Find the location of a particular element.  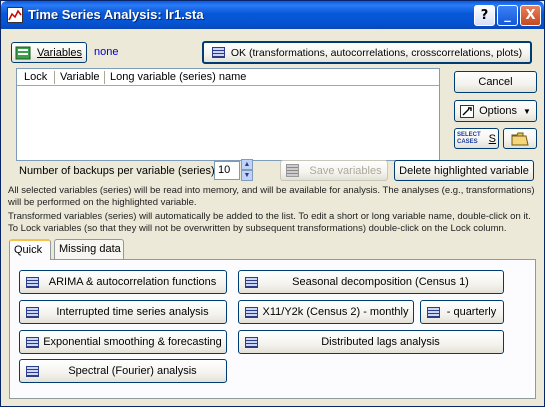

help-button: ? is located at coordinates (484, 15).